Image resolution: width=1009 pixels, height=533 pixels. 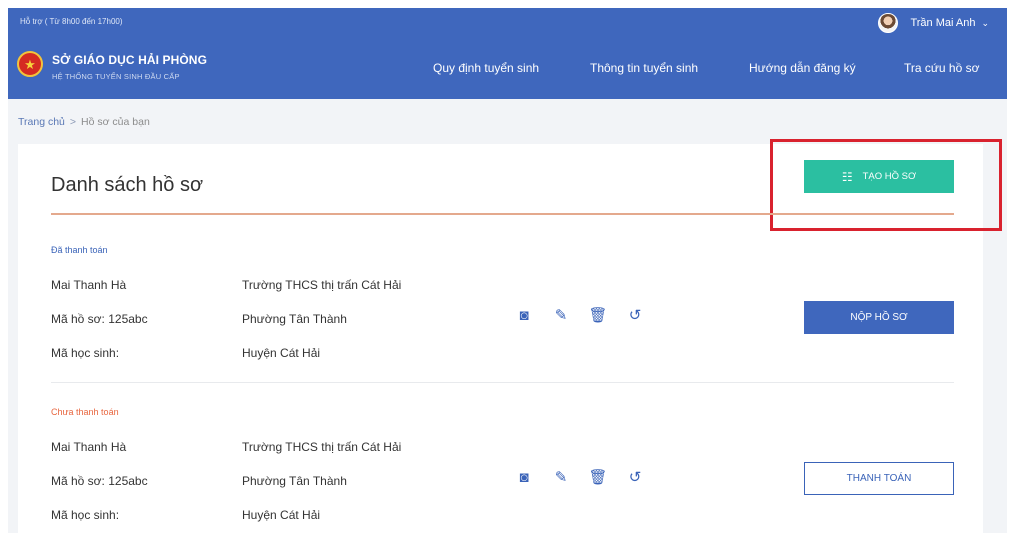 What do you see at coordinates (888, 23) in the screenshot?
I see `avatar` at bounding box center [888, 23].